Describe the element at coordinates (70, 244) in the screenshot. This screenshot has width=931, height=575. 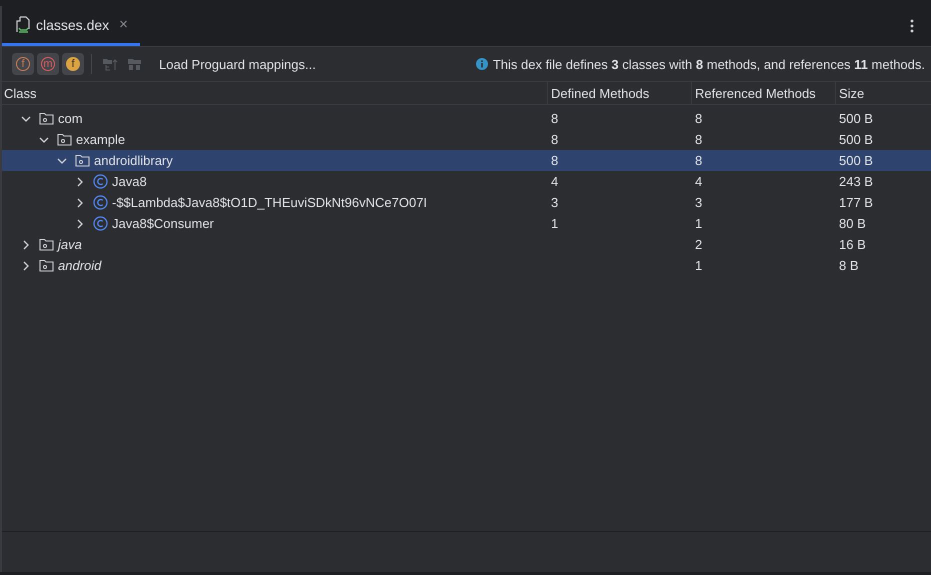
I see `tree-node-name: java` at that location.